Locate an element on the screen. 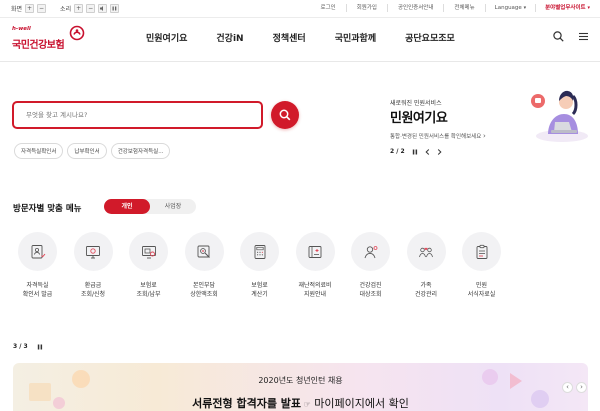 This screenshot has height=411, width=600. all-menu-link: 전체메뉴 is located at coordinates (463, 8).